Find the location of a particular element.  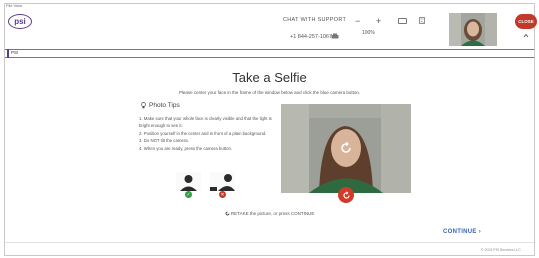

chevron-up-icon is located at coordinates (526, 35).